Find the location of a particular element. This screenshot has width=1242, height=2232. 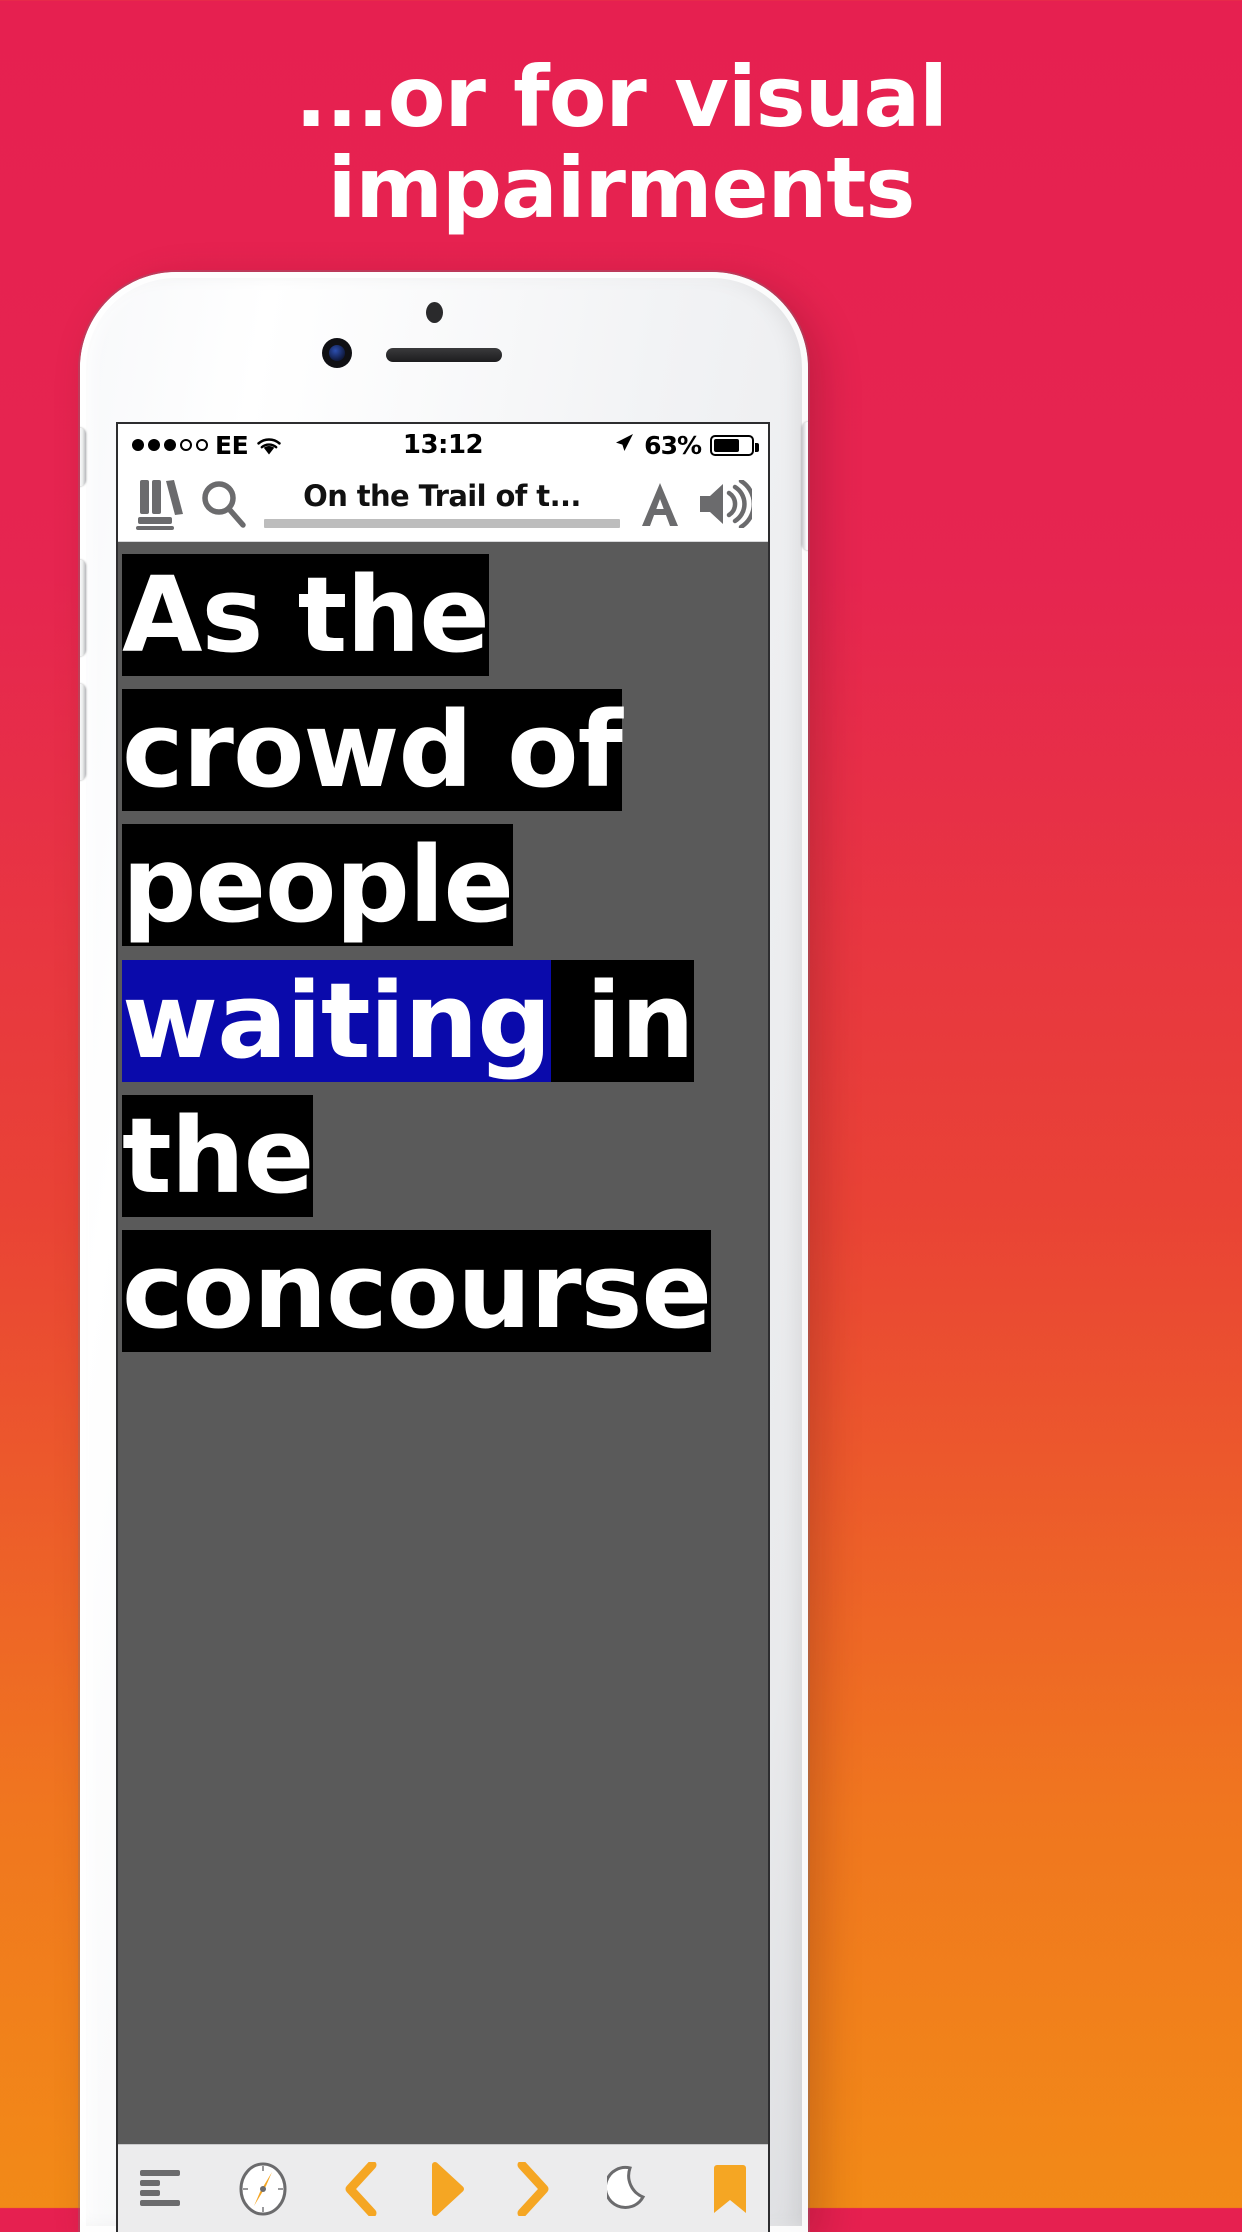

status-bar-left: EE is located at coordinates (267, 445).